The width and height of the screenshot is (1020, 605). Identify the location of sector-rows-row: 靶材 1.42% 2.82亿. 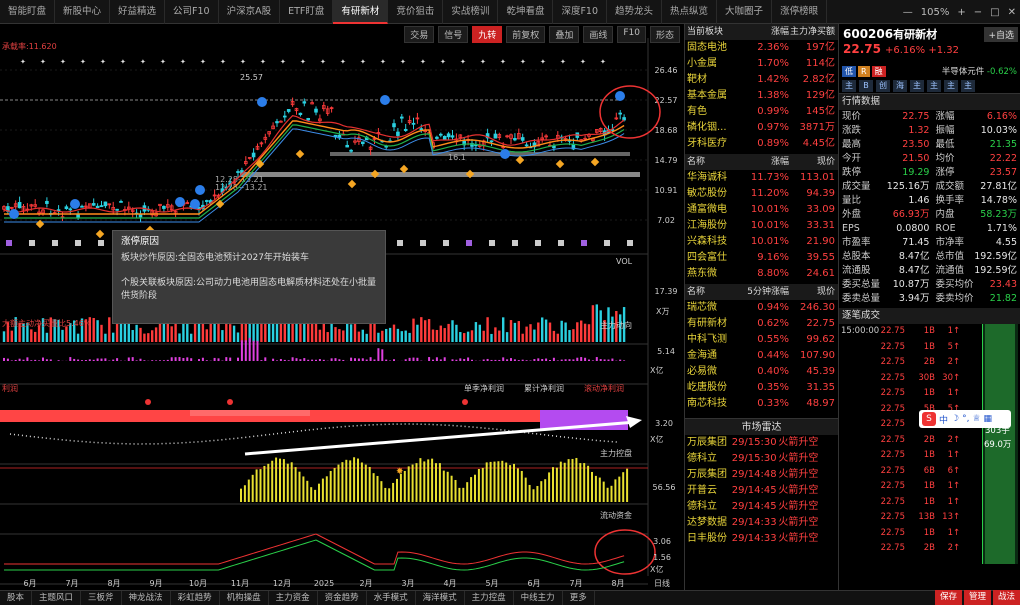
(761, 80).